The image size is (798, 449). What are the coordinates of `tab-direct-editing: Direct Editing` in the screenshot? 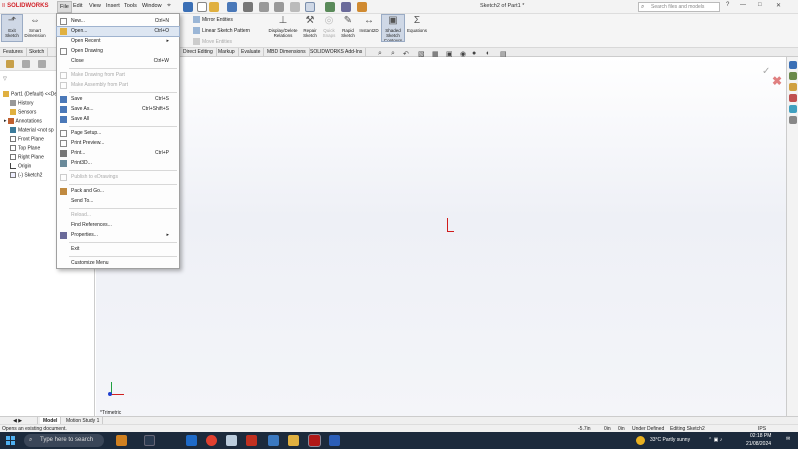 It's located at (198, 52).